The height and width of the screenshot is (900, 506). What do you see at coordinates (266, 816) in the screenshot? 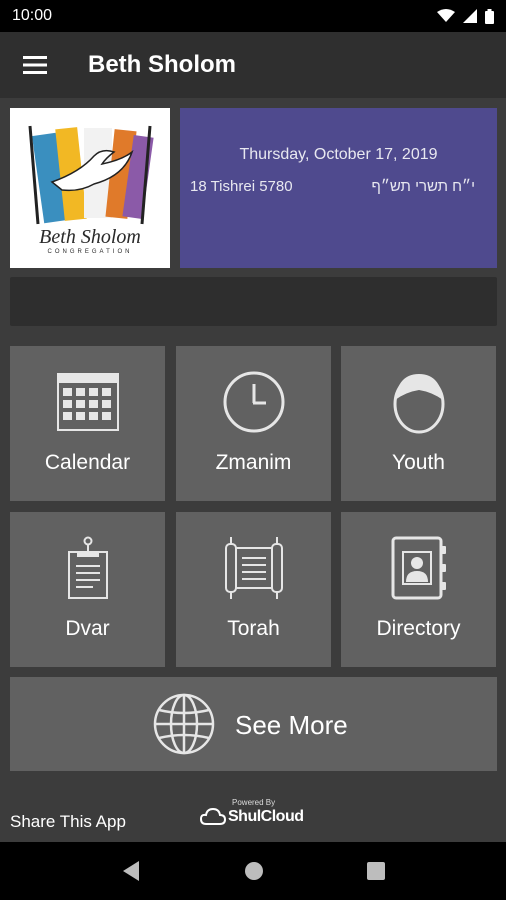
I see `shulcloud-brand: ShulCloud` at bounding box center [266, 816].